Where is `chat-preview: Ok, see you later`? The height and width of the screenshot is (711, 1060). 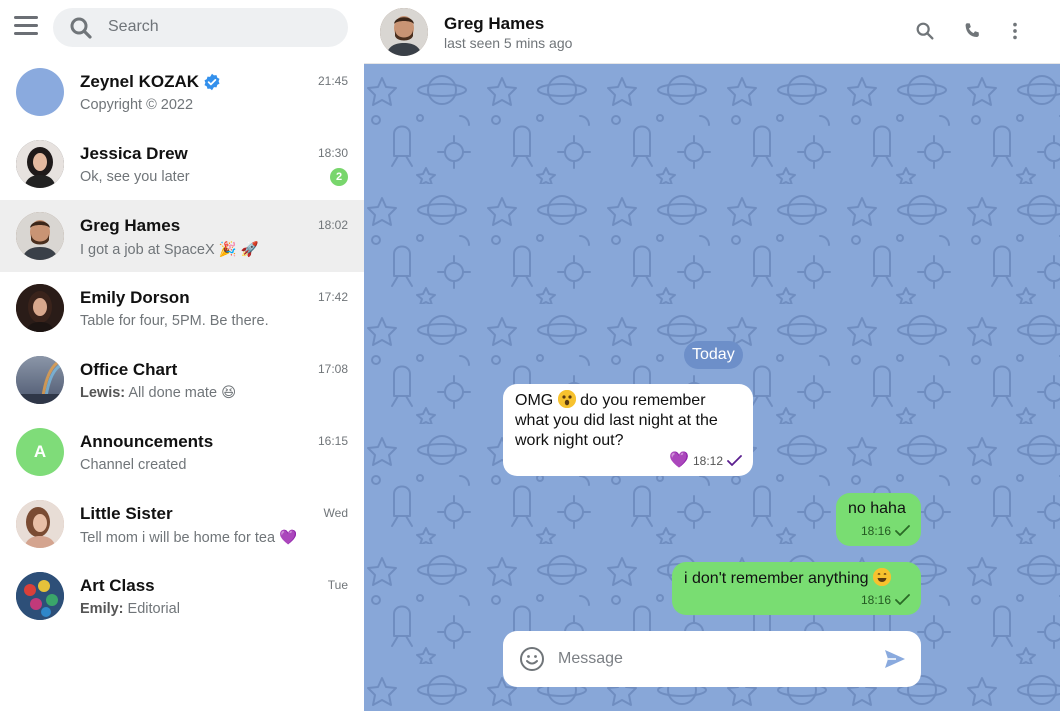
chat-preview: Ok, see you later is located at coordinates (135, 177).